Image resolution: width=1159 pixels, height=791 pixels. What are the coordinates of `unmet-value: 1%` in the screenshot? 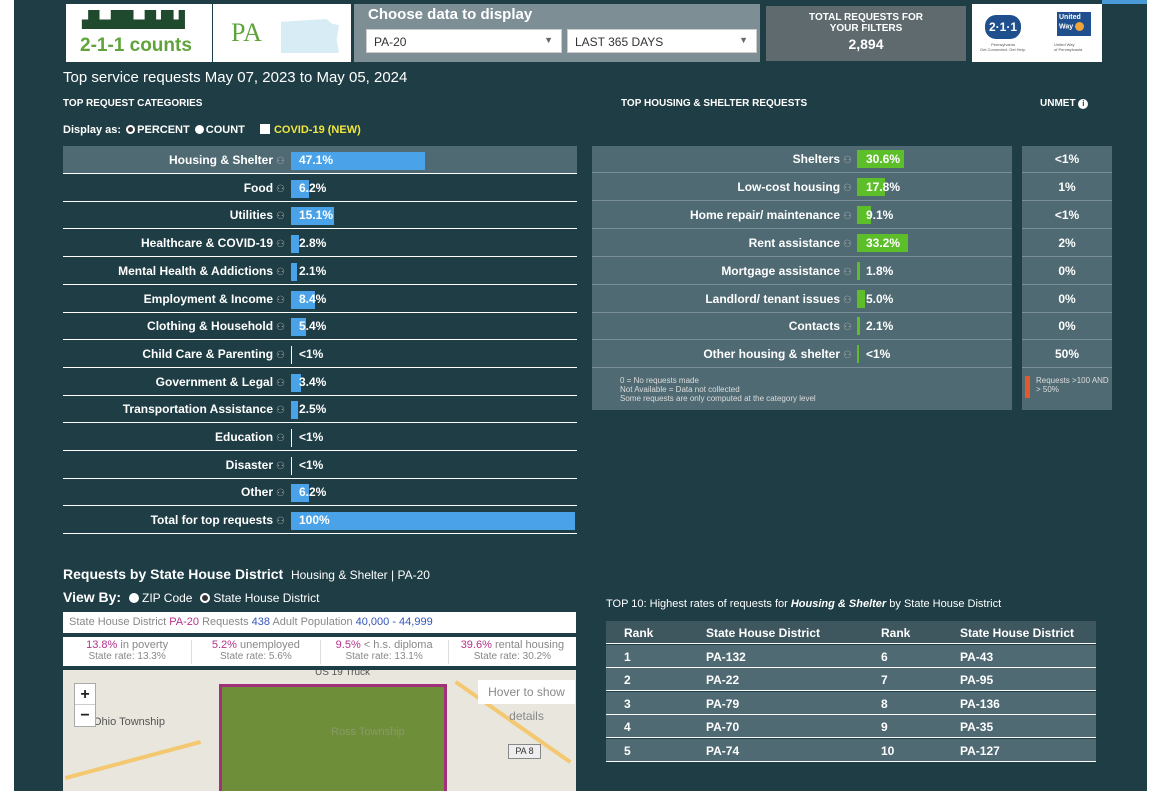 It's located at (1067, 187).